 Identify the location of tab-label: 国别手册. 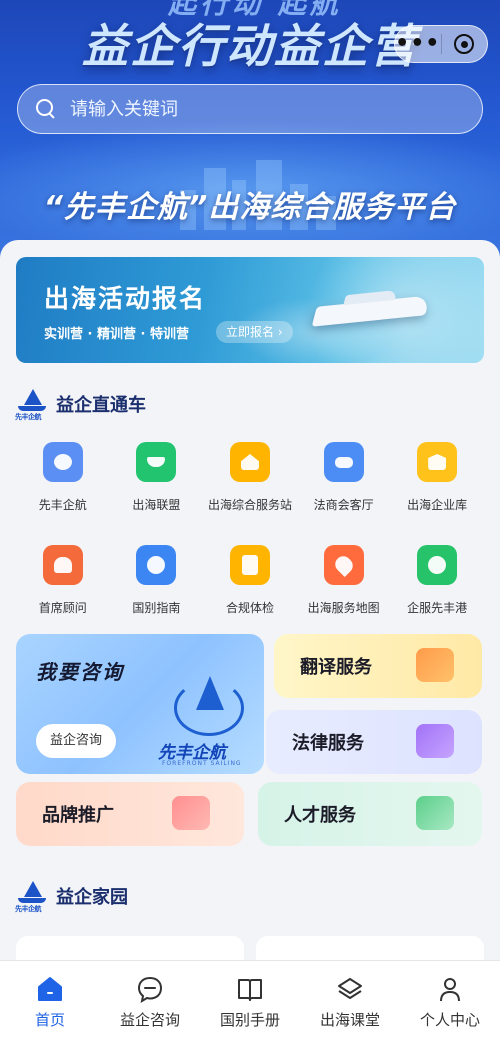
(249, 1020).